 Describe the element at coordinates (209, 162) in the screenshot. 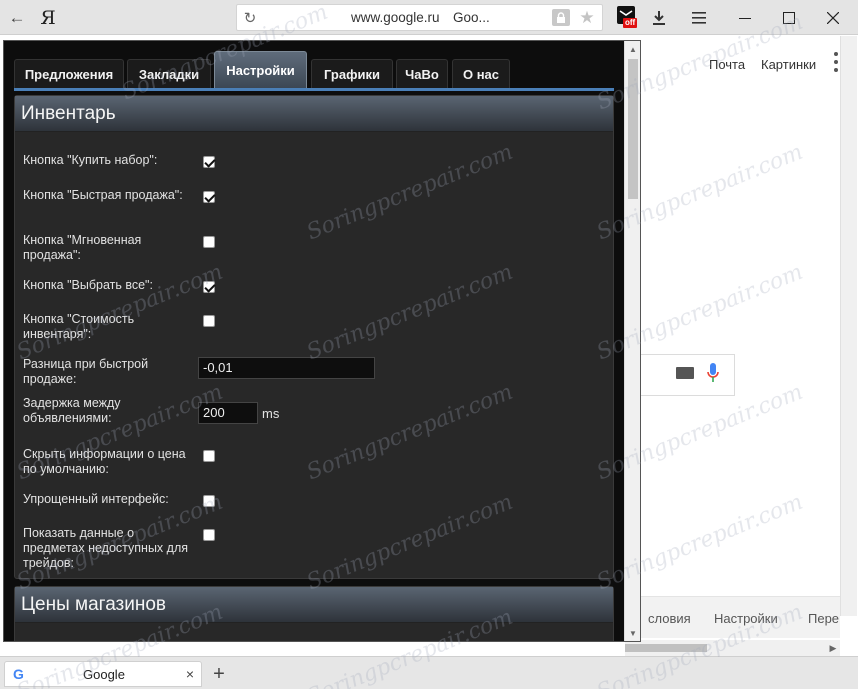

I see `buy-set-checkbox` at that location.